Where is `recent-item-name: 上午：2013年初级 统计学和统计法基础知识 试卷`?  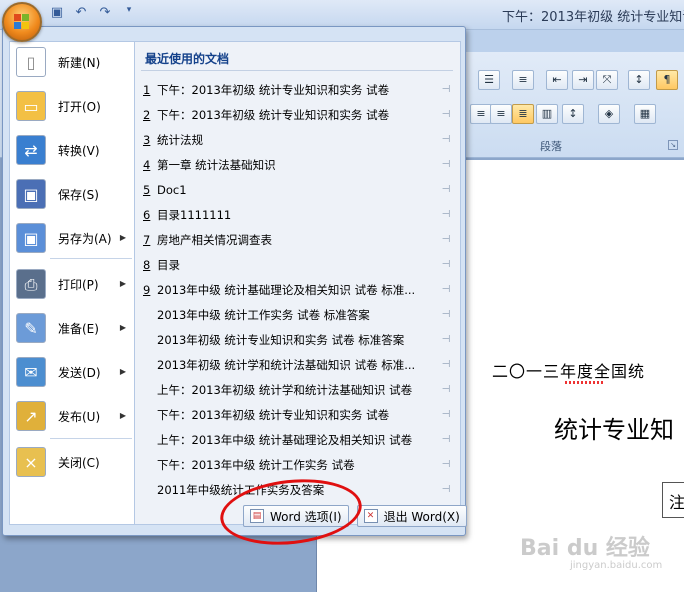 recent-item-name: 上午：2013年初级 统计学和统计法基础知识 试卷 is located at coordinates (285, 390).